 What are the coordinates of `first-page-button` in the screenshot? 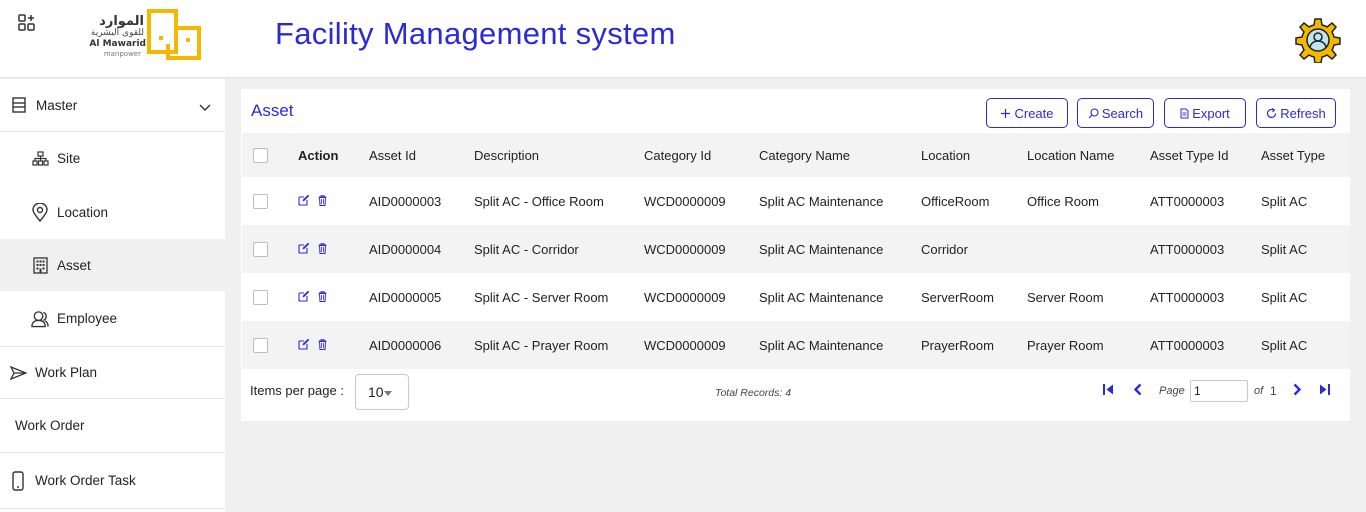 It's located at (1108, 389).